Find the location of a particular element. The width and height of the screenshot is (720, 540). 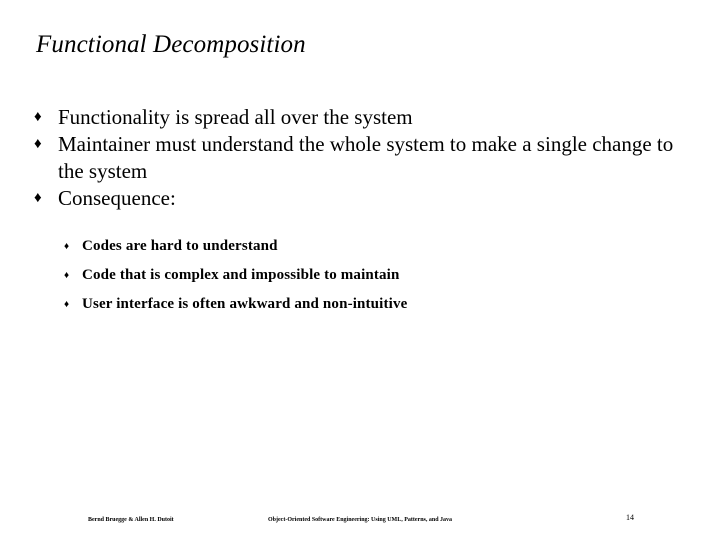

page-title: Functional Decomposition is located at coordinates (171, 44).